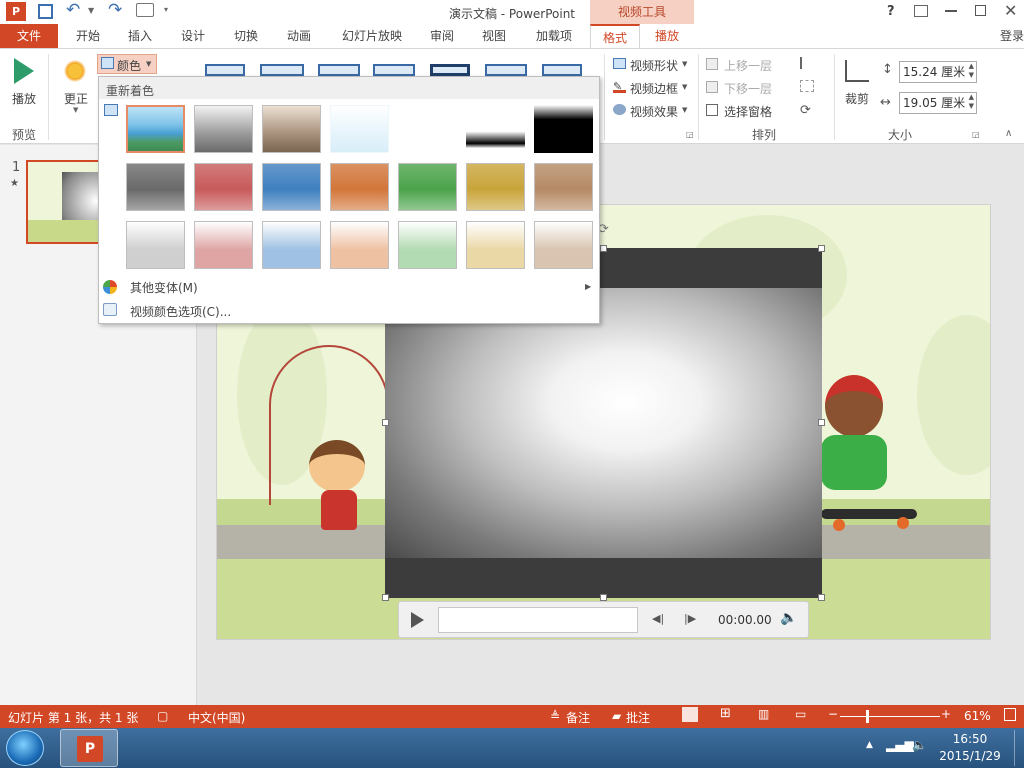 The height and width of the screenshot is (768, 1024). What do you see at coordinates (725, 713) in the screenshot?
I see `slide-sorter-view-icon: ⊞` at bounding box center [725, 713].